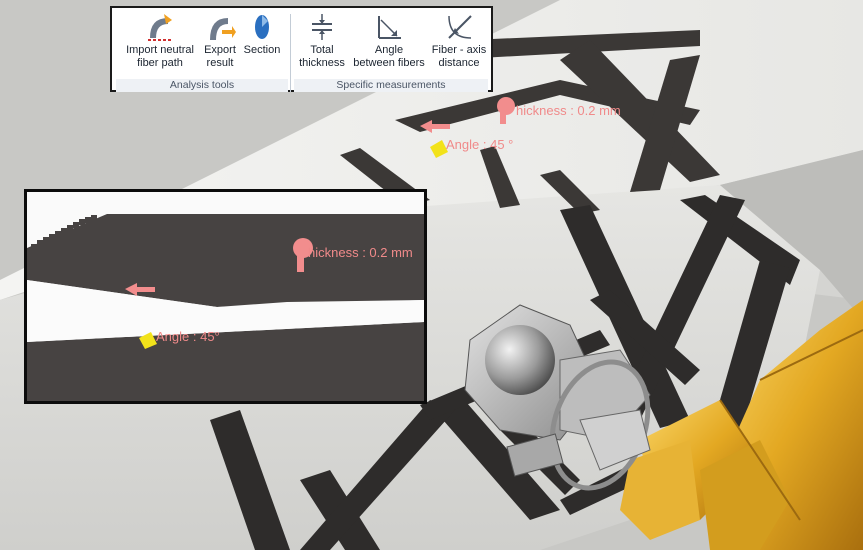 The image size is (863, 550). Describe the element at coordinates (459, 27) in the screenshot. I see `fiber-axis-distance-icon` at that location.